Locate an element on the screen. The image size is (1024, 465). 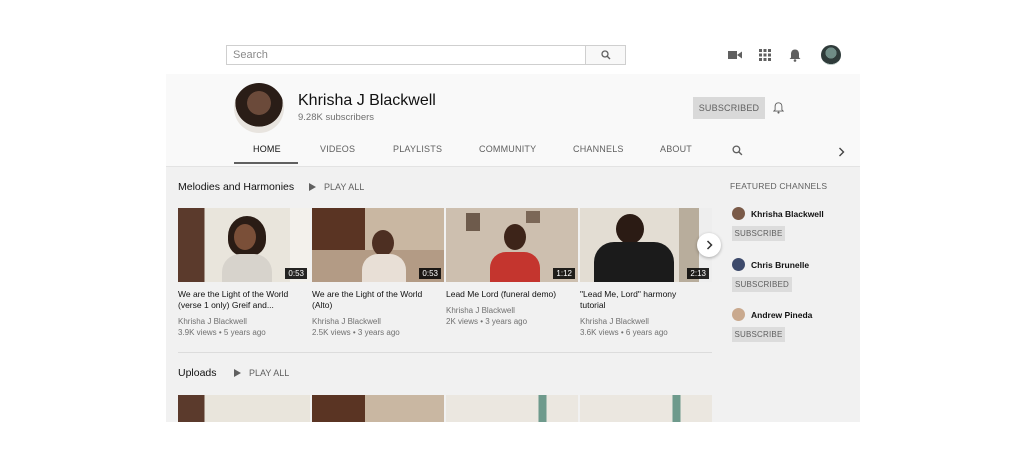
search-icon is located at coordinates (605, 55).